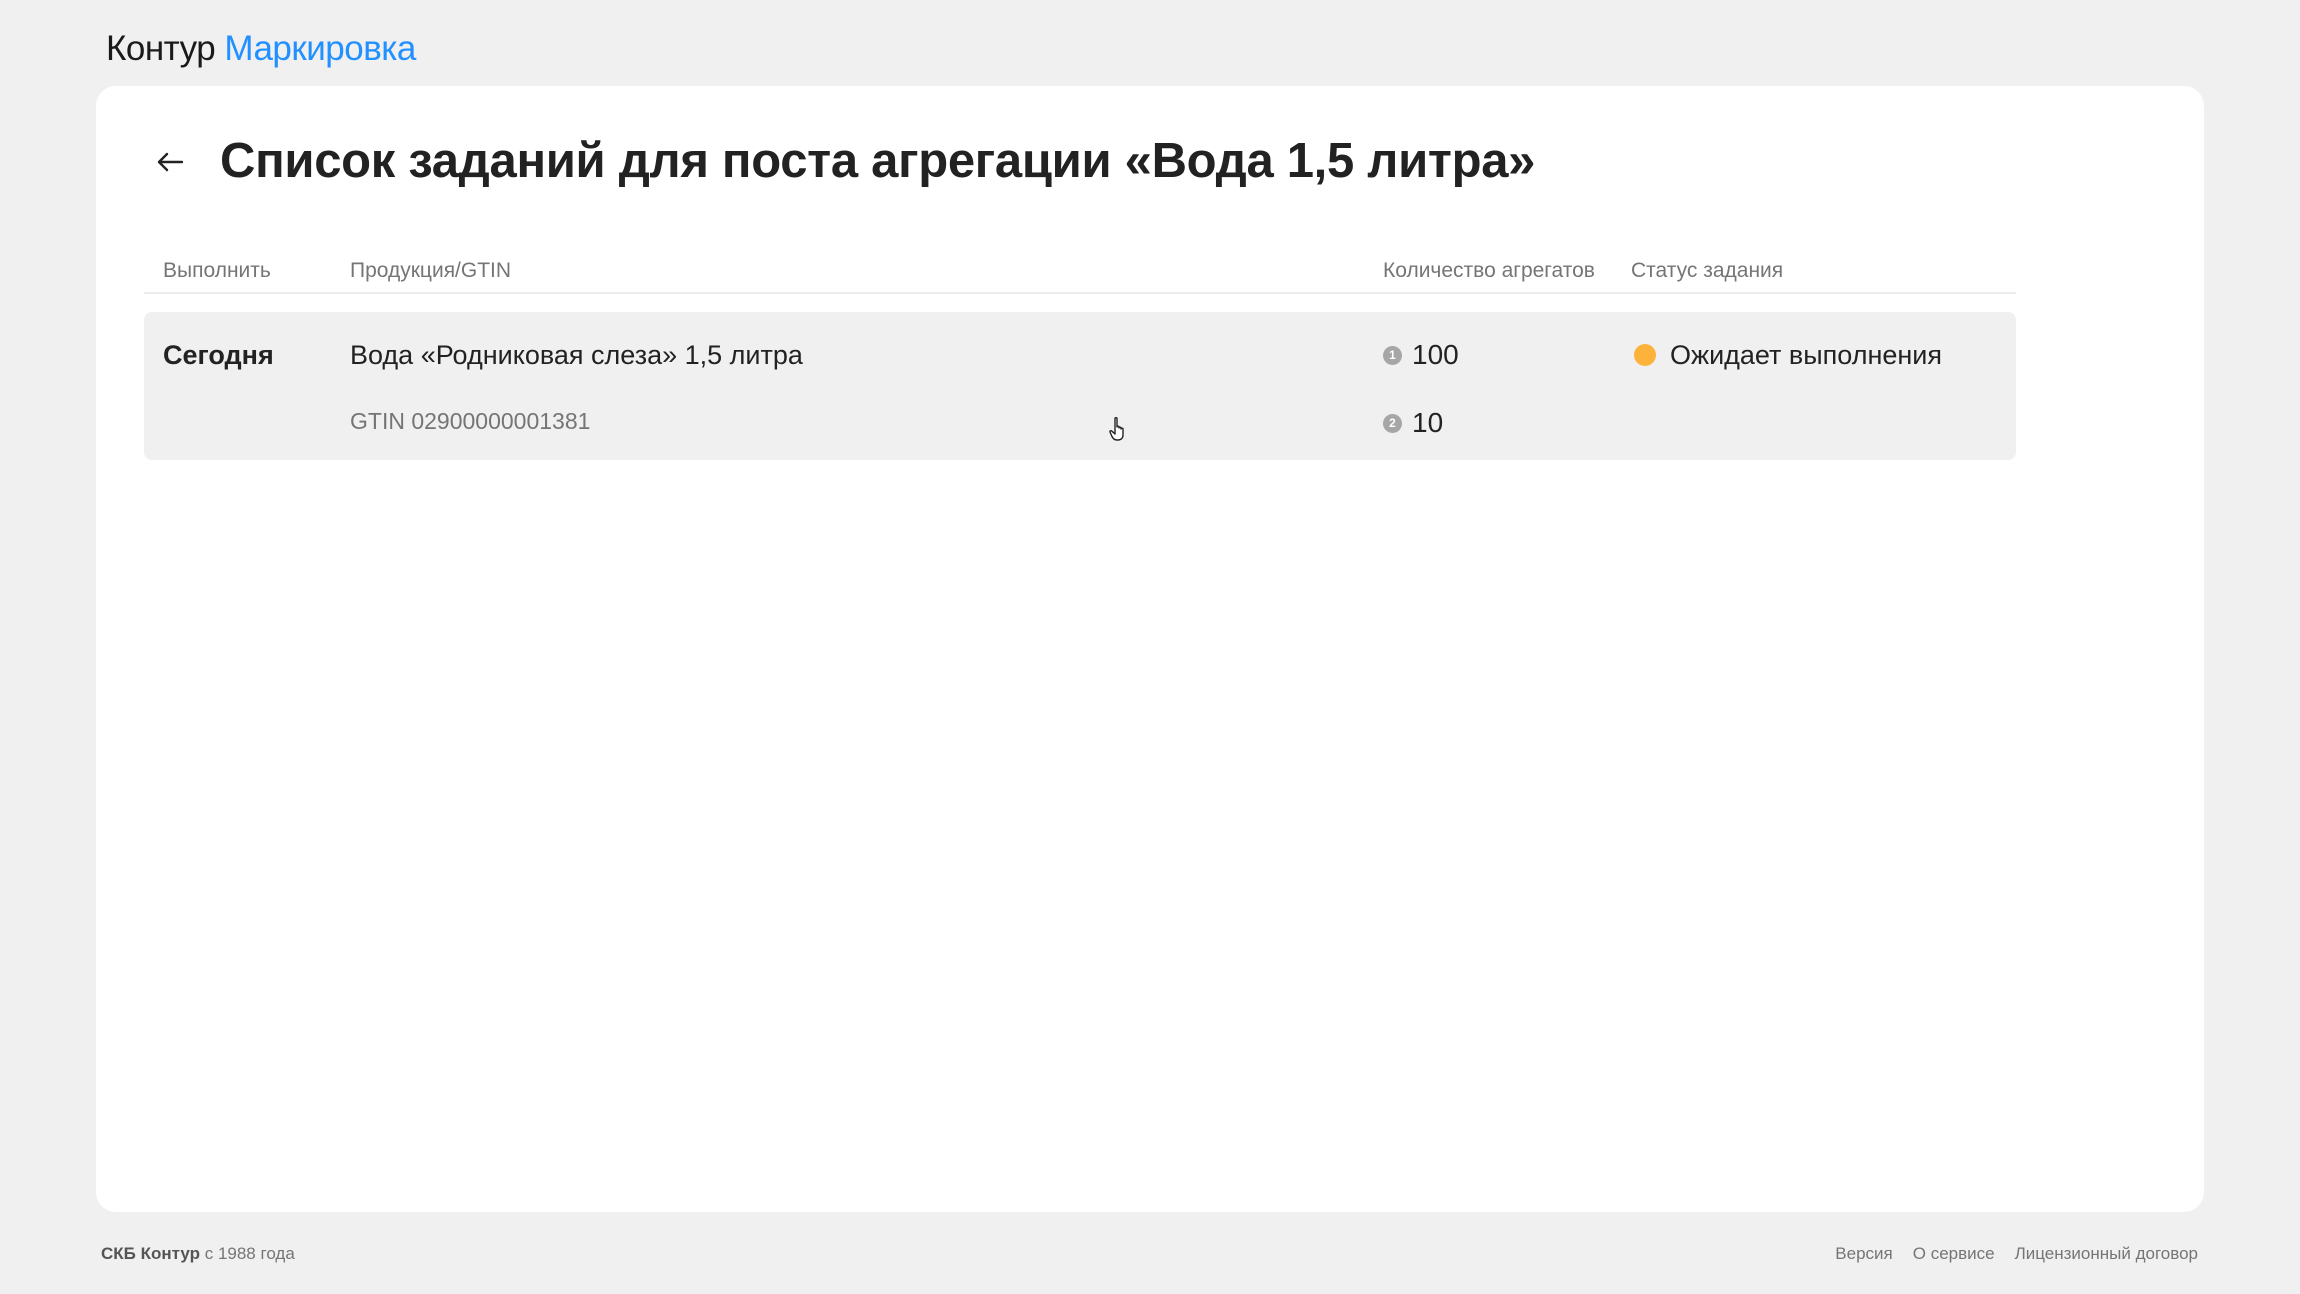  I want to click on level-2-badge-icon: 2, so click(1392, 423).